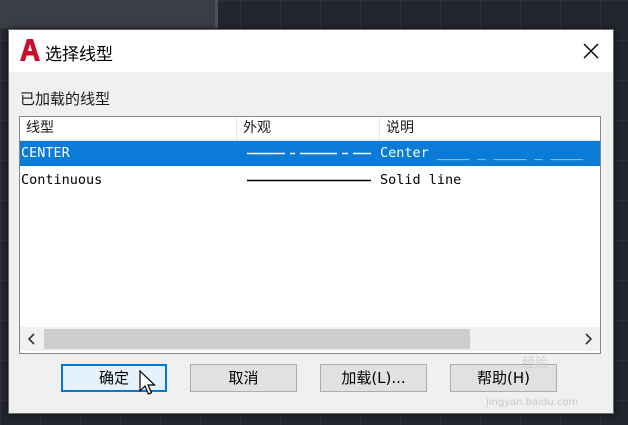  What do you see at coordinates (65, 99) in the screenshot?
I see `loaded-linetypes-label: 已加载的线型` at bounding box center [65, 99].